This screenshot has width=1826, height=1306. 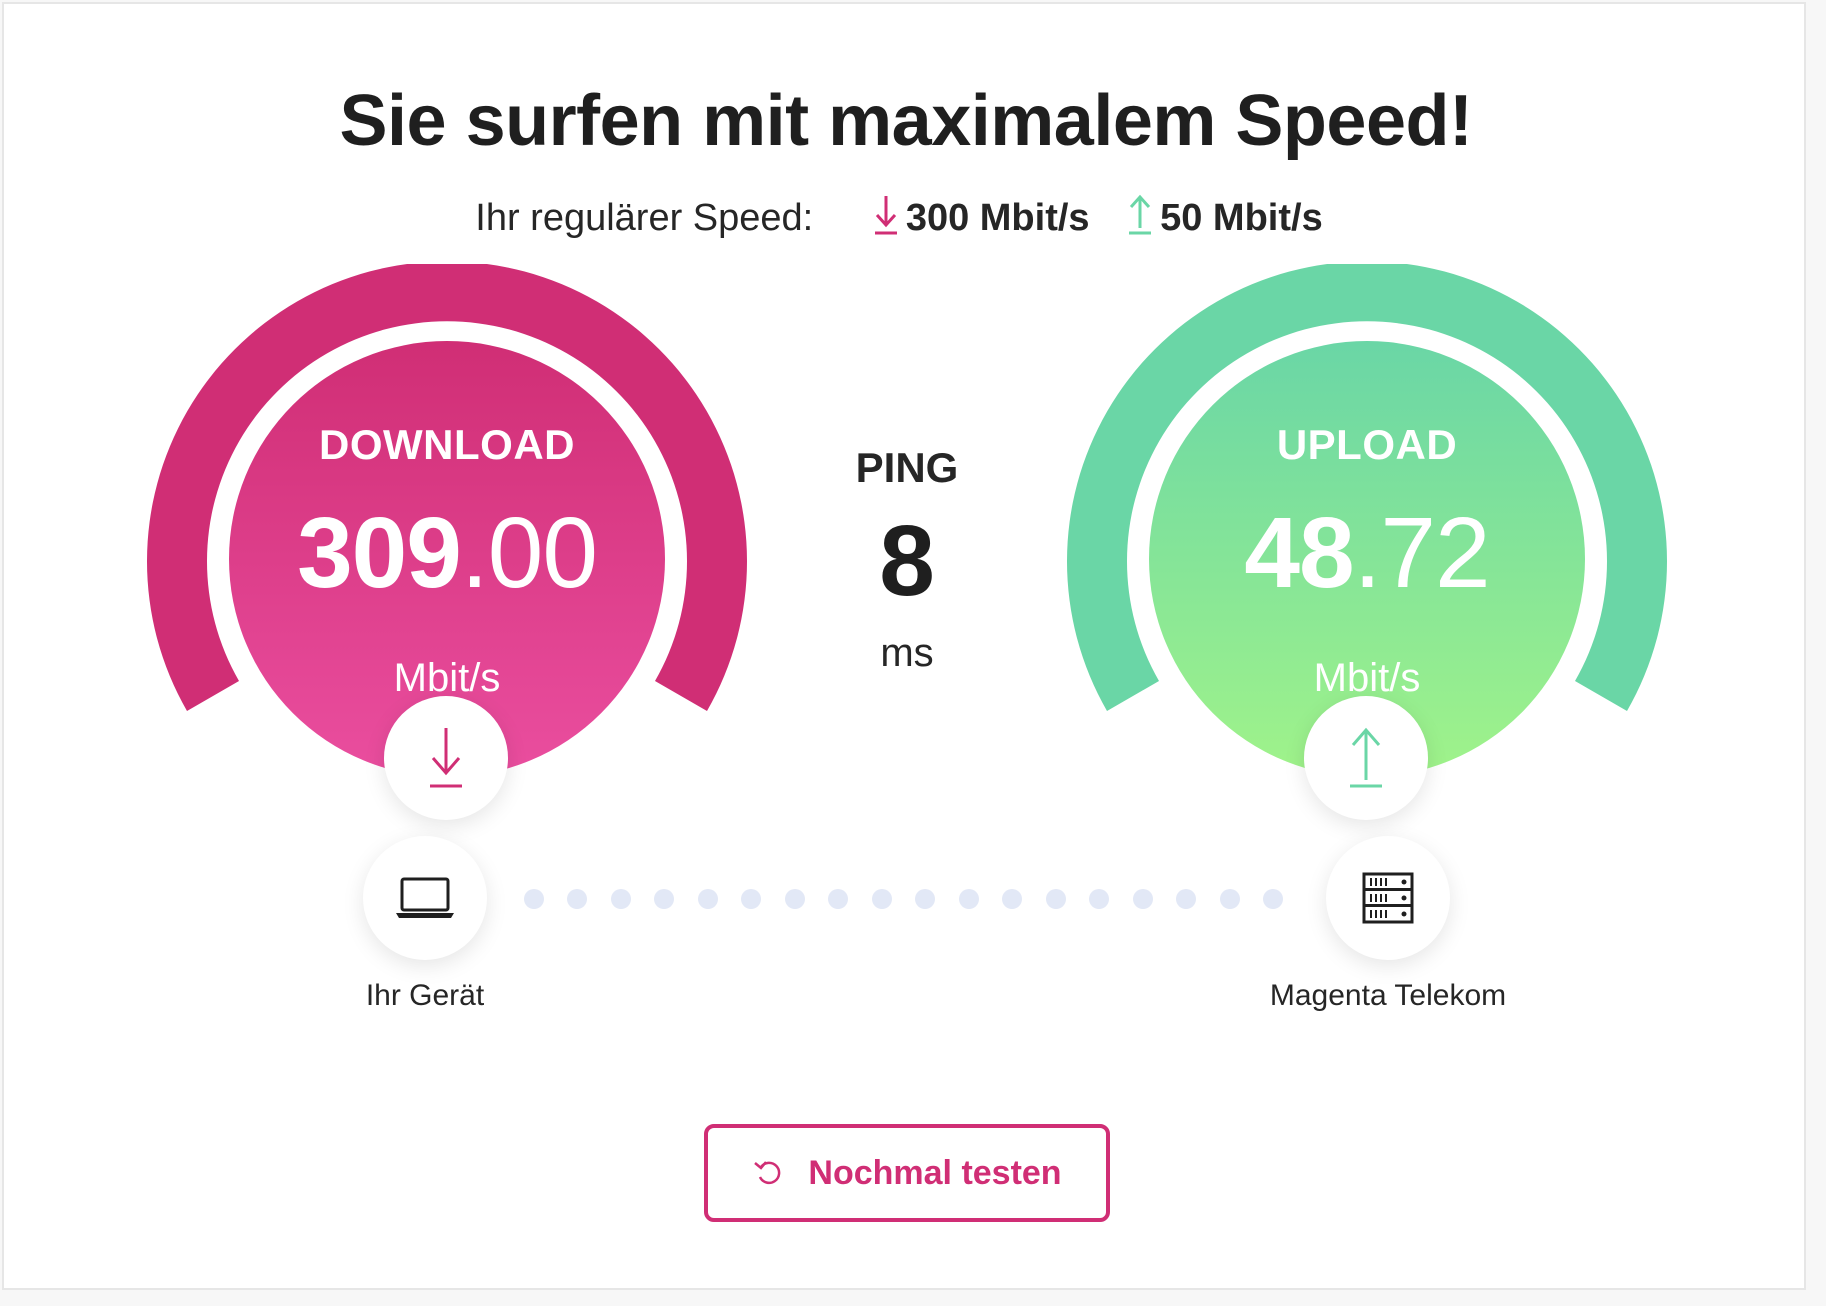 I want to click on ping-value: 8, so click(x=907, y=561).